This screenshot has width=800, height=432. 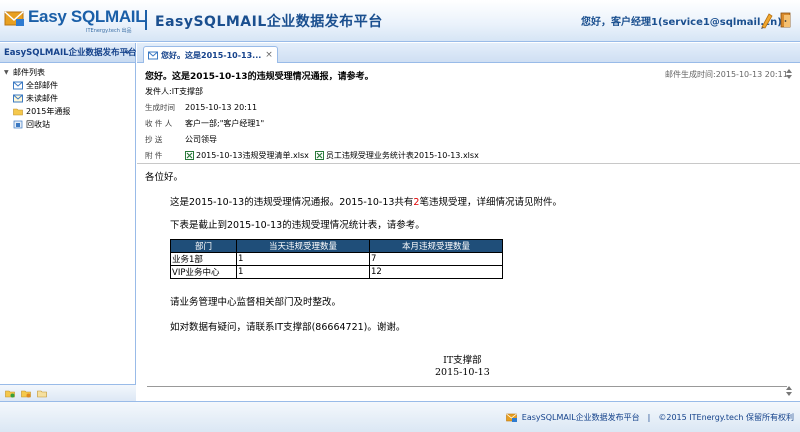 I want to click on body-divider, so click(x=467, y=386).